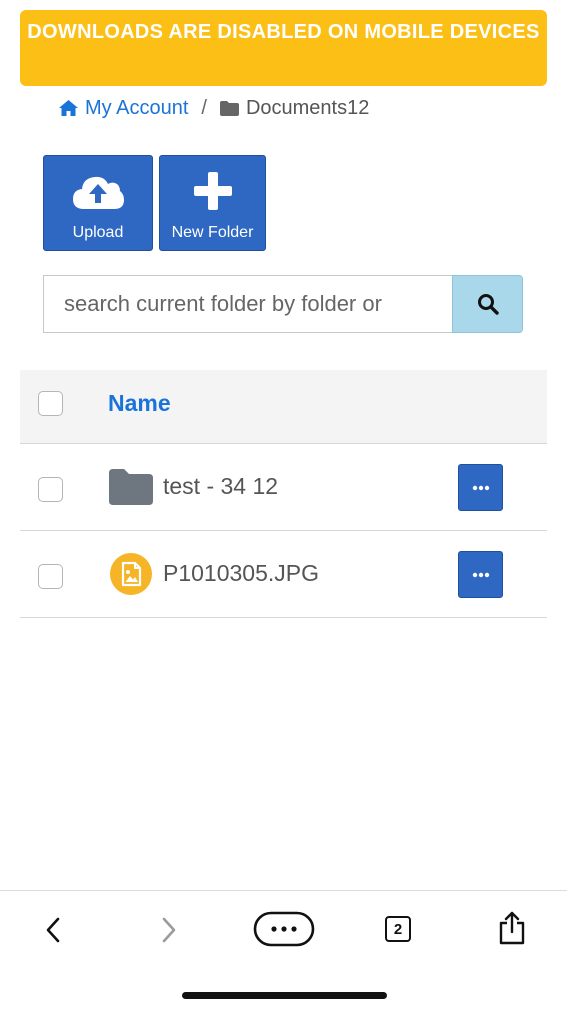 The width and height of the screenshot is (567, 1011). What do you see at coordinates (68, 108) in the screenshot?
I see `home-icon` at bounding box center [68, 108].